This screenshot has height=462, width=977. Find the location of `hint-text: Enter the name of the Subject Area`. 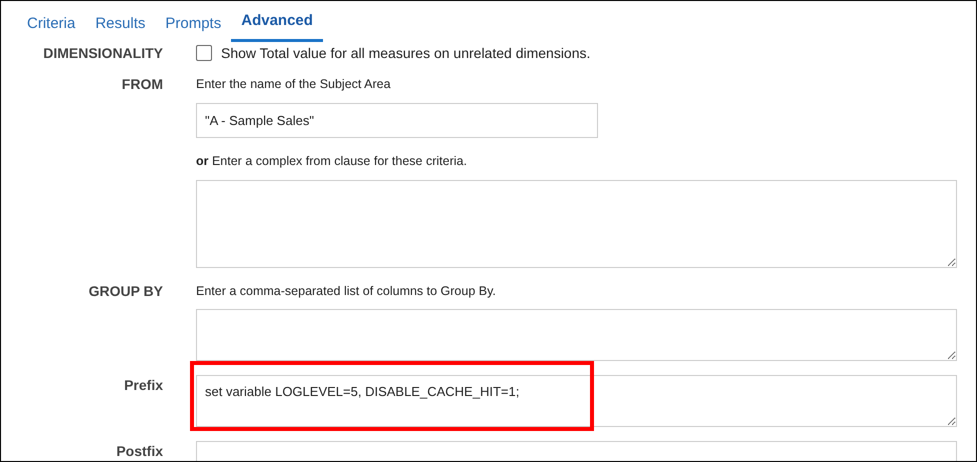

hint-text: Enter the name of the Subject Area is located at coordinates (294, 83).